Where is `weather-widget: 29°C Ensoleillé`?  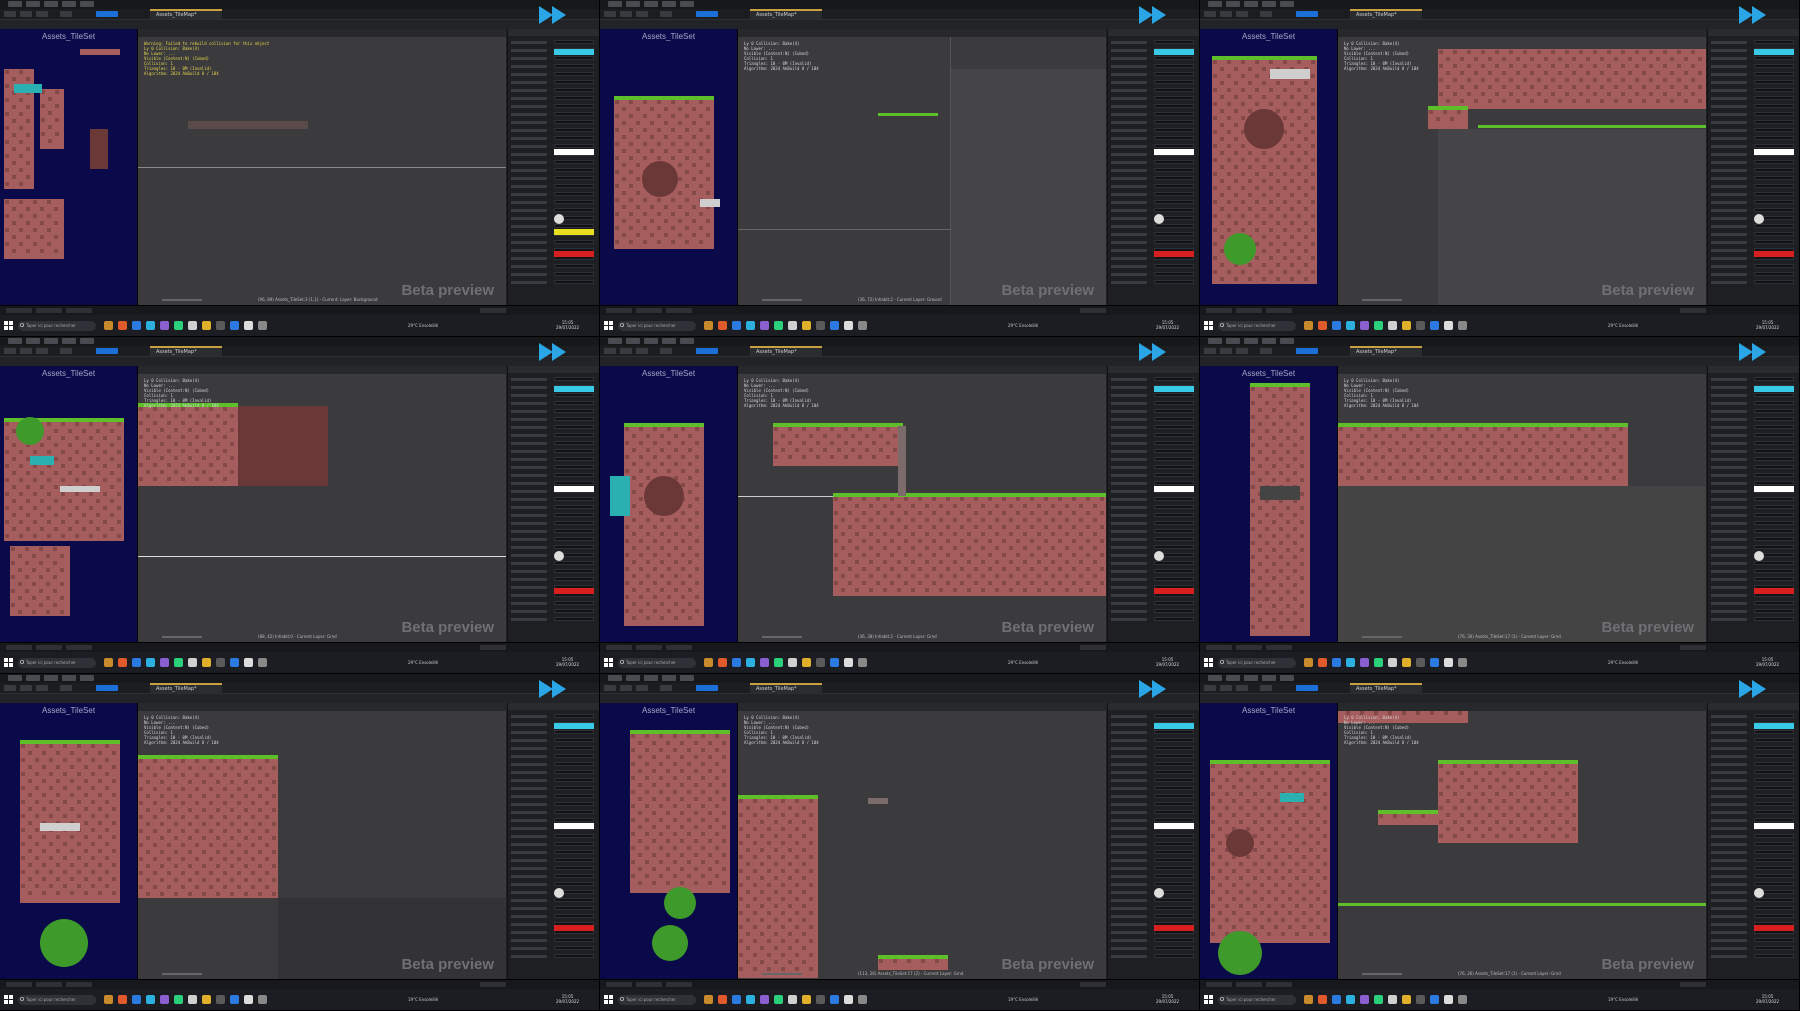
weather-widget: 29°C Ensoleillé is located at coordinates (1023, 662).